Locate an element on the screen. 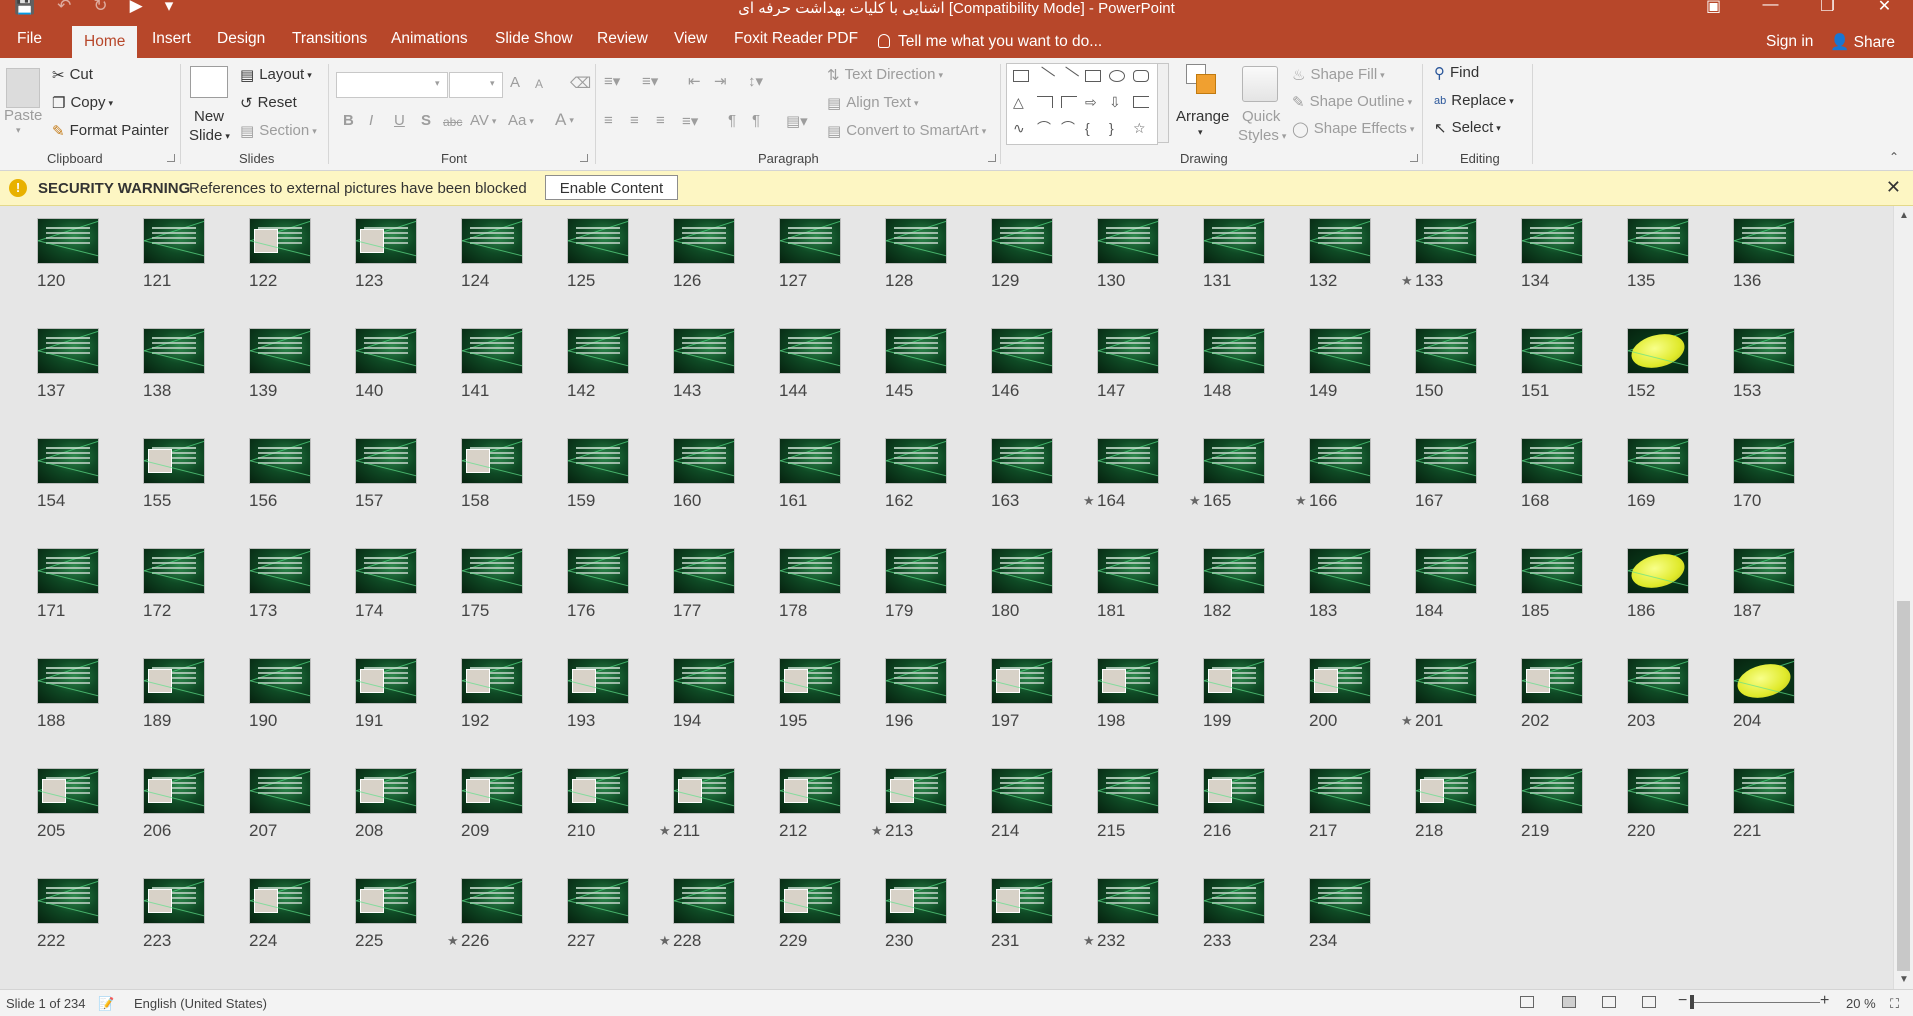  justify-icon: ≡▾ is located at coordinates (690, 121).